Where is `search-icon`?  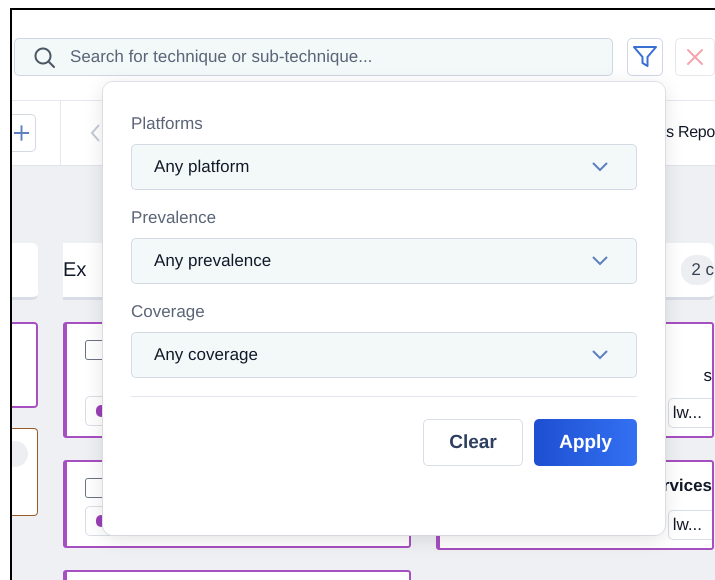
search-icon is located at coordinates (45, 58).